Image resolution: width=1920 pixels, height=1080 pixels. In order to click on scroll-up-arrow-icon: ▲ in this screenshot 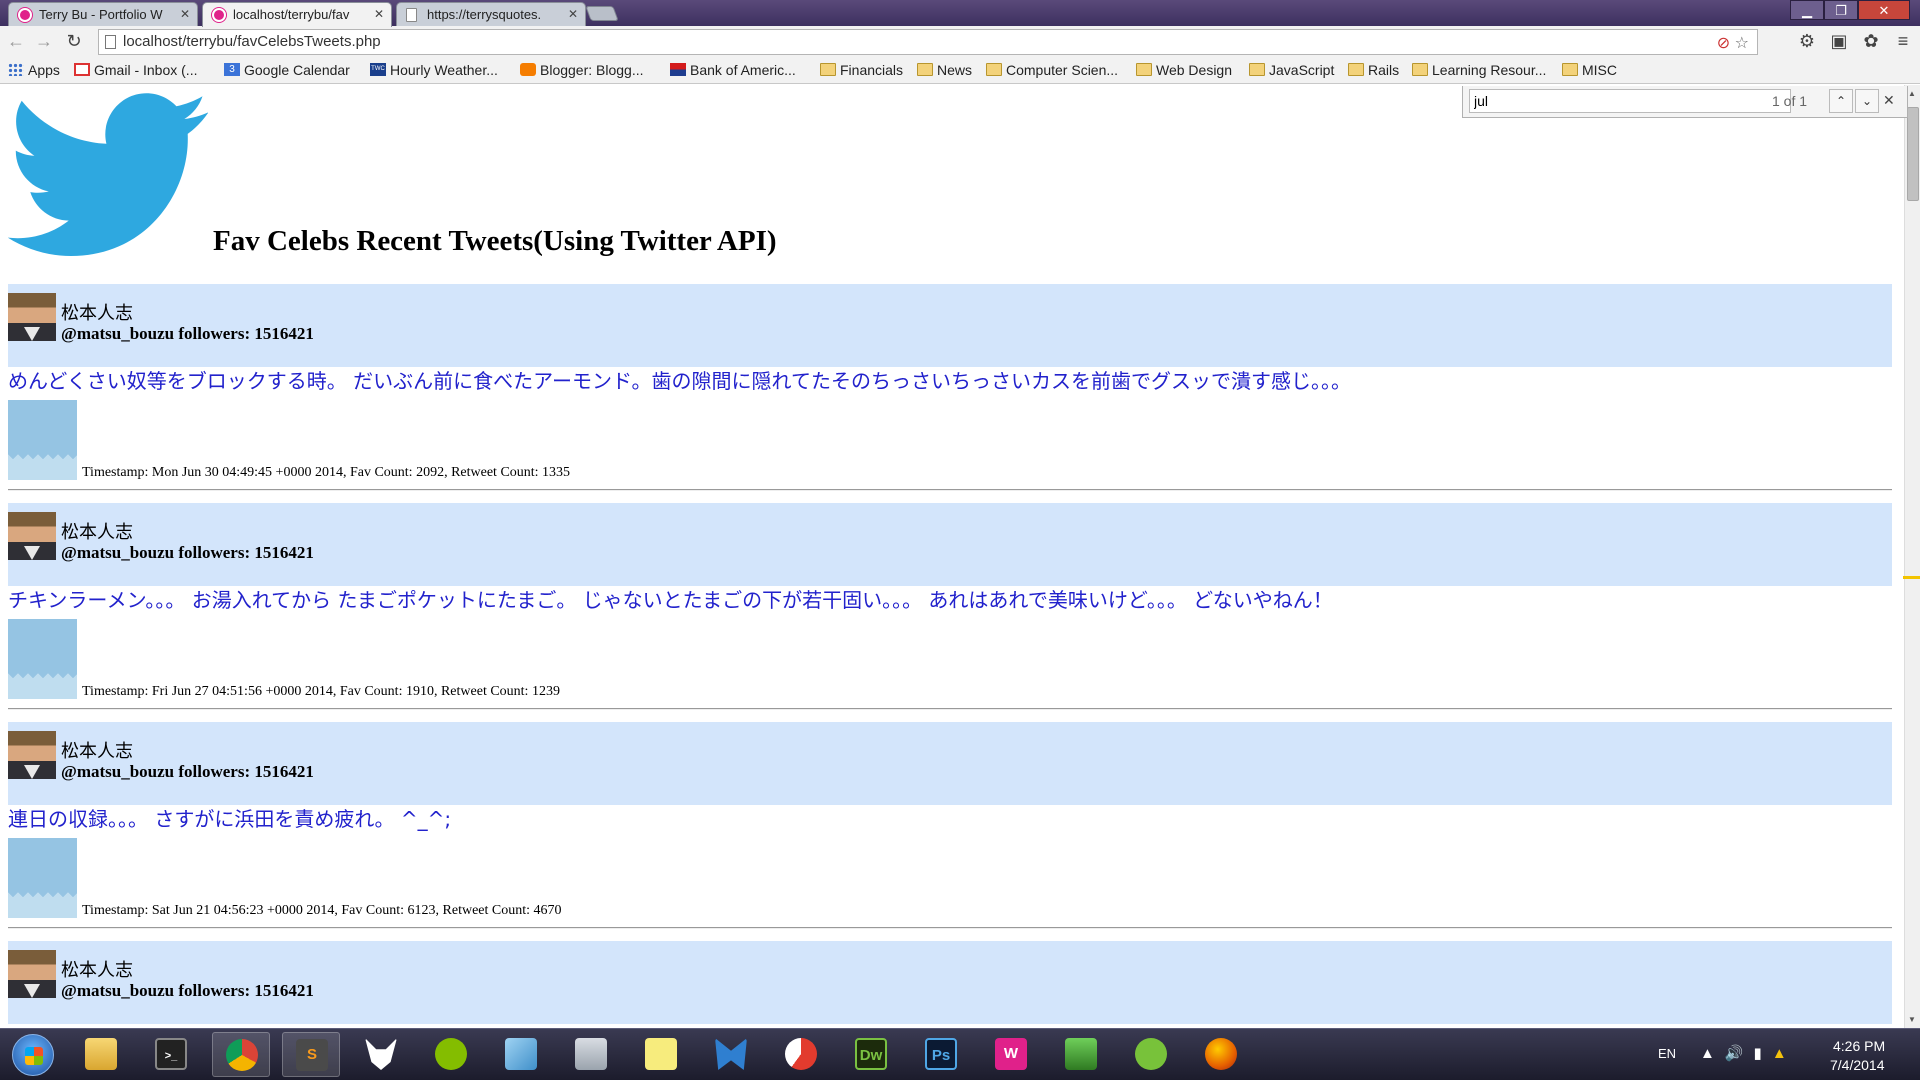, I will do `click(1912, 93)`.